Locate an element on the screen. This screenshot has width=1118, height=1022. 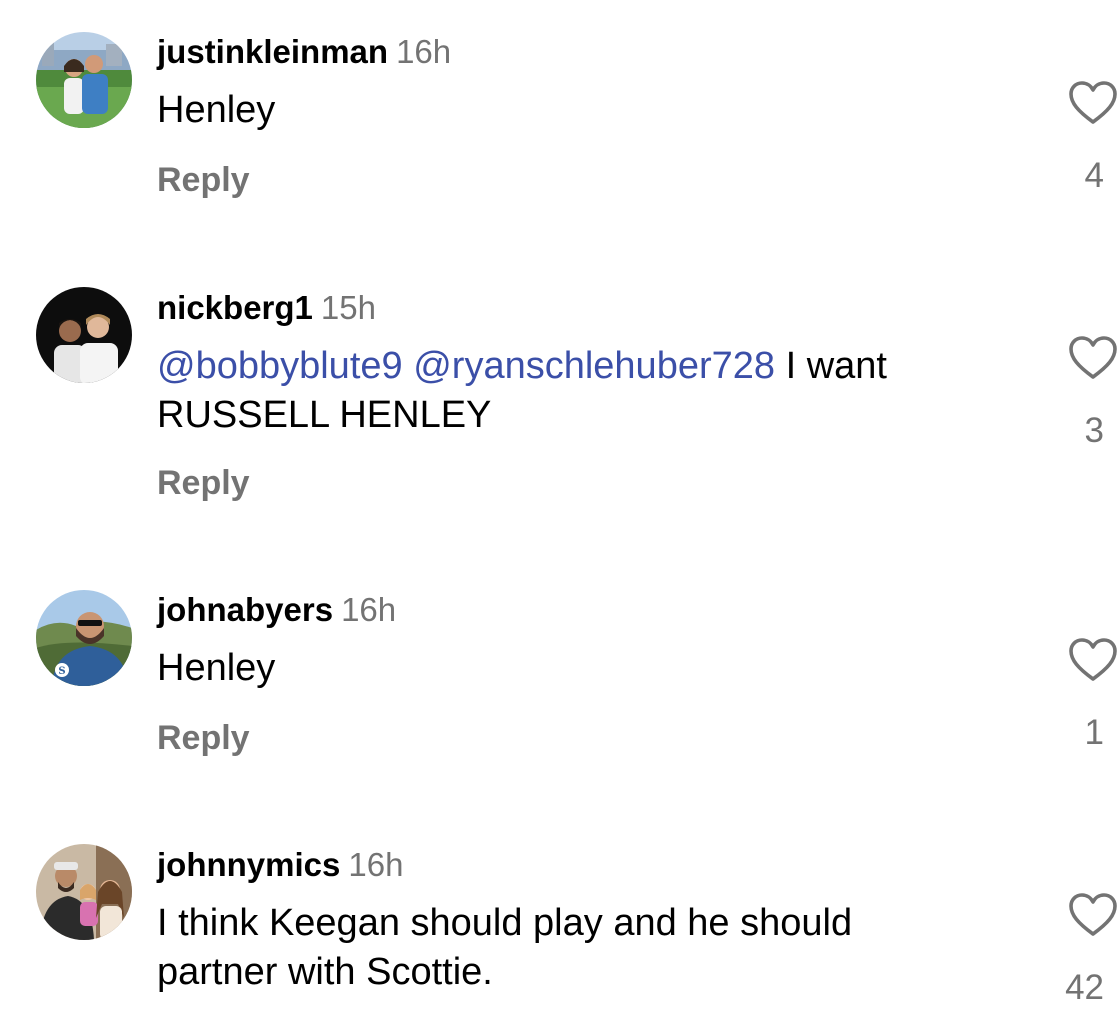
heart-outline-icon is located at coordinates (1093, 915).